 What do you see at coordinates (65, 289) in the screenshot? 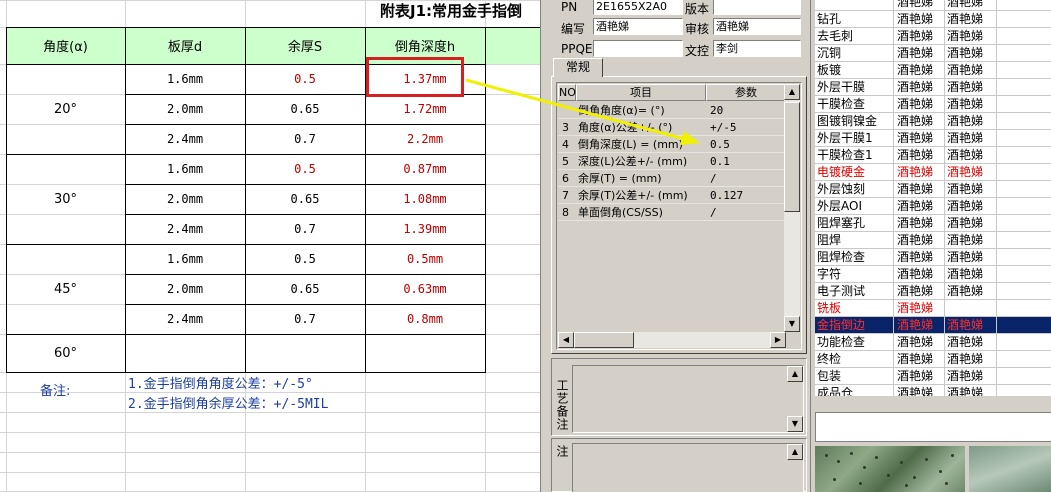
I see `angle-cell: 45°` at bounding box center [65, 289].